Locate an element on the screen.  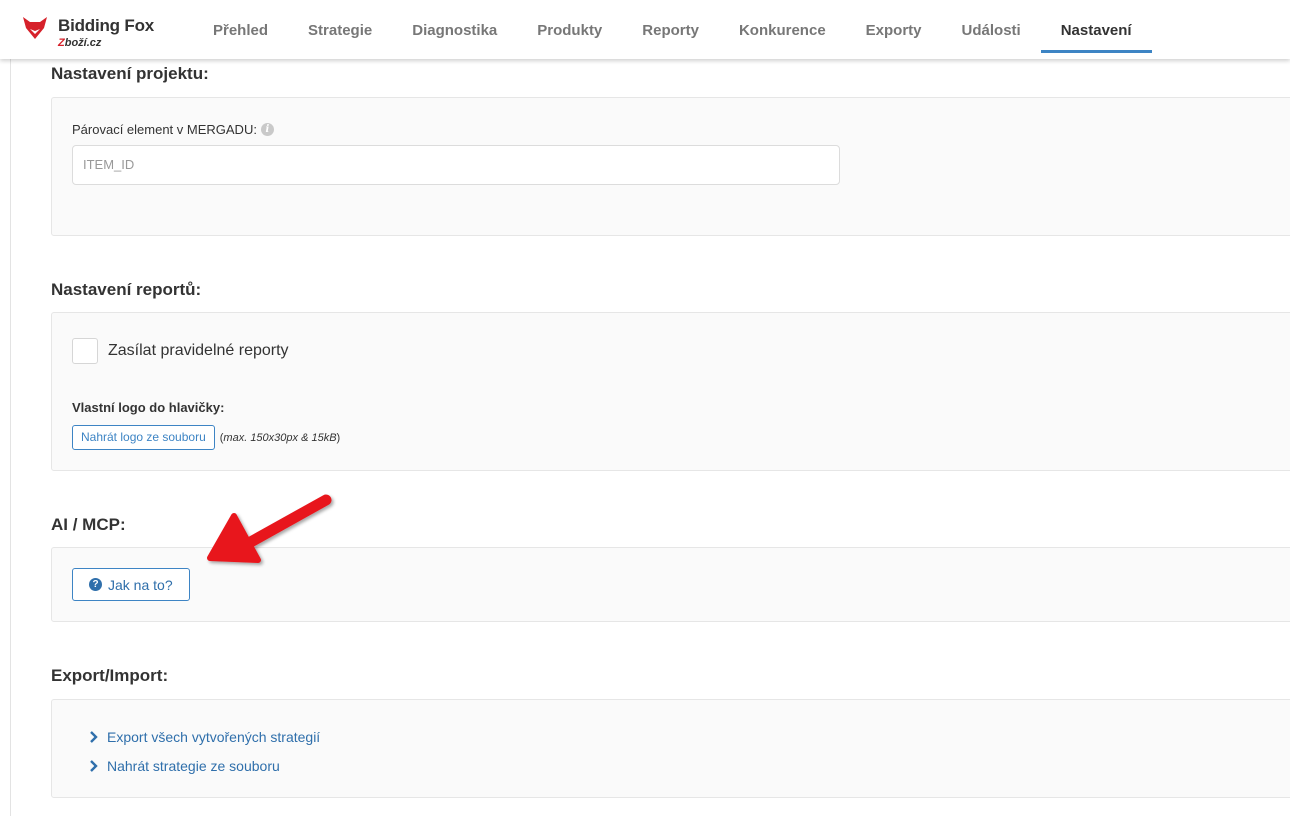
nav-item-udalosti: Události is located at coordinates (991, 29).